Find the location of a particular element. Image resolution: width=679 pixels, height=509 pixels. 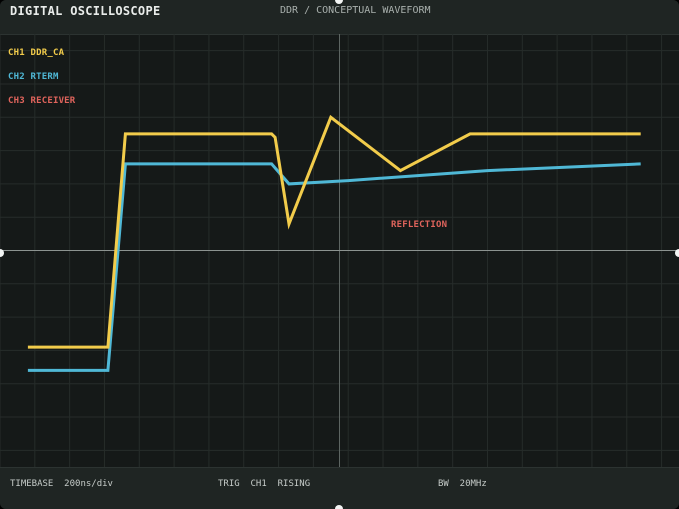

waveform-subtitle: DDR / CONCEPTUAL WAVEFORM is located at coordinates (355, 10).